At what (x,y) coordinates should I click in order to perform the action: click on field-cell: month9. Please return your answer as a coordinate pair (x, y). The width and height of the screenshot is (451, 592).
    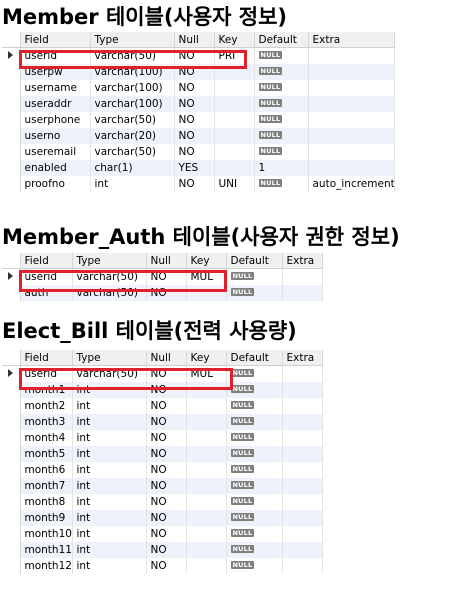
    Looking at the image, I should click on (46, 518).